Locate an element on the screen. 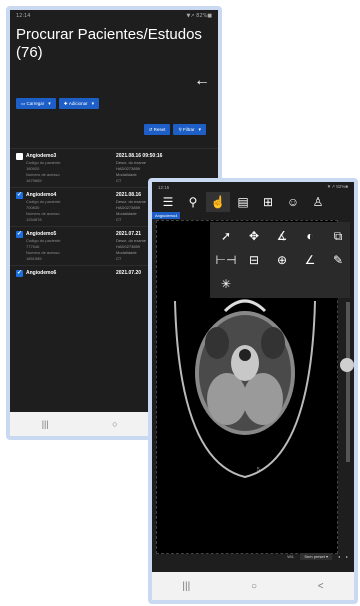  zoom-icon: ⚲ is located at coordinates (193, 202).